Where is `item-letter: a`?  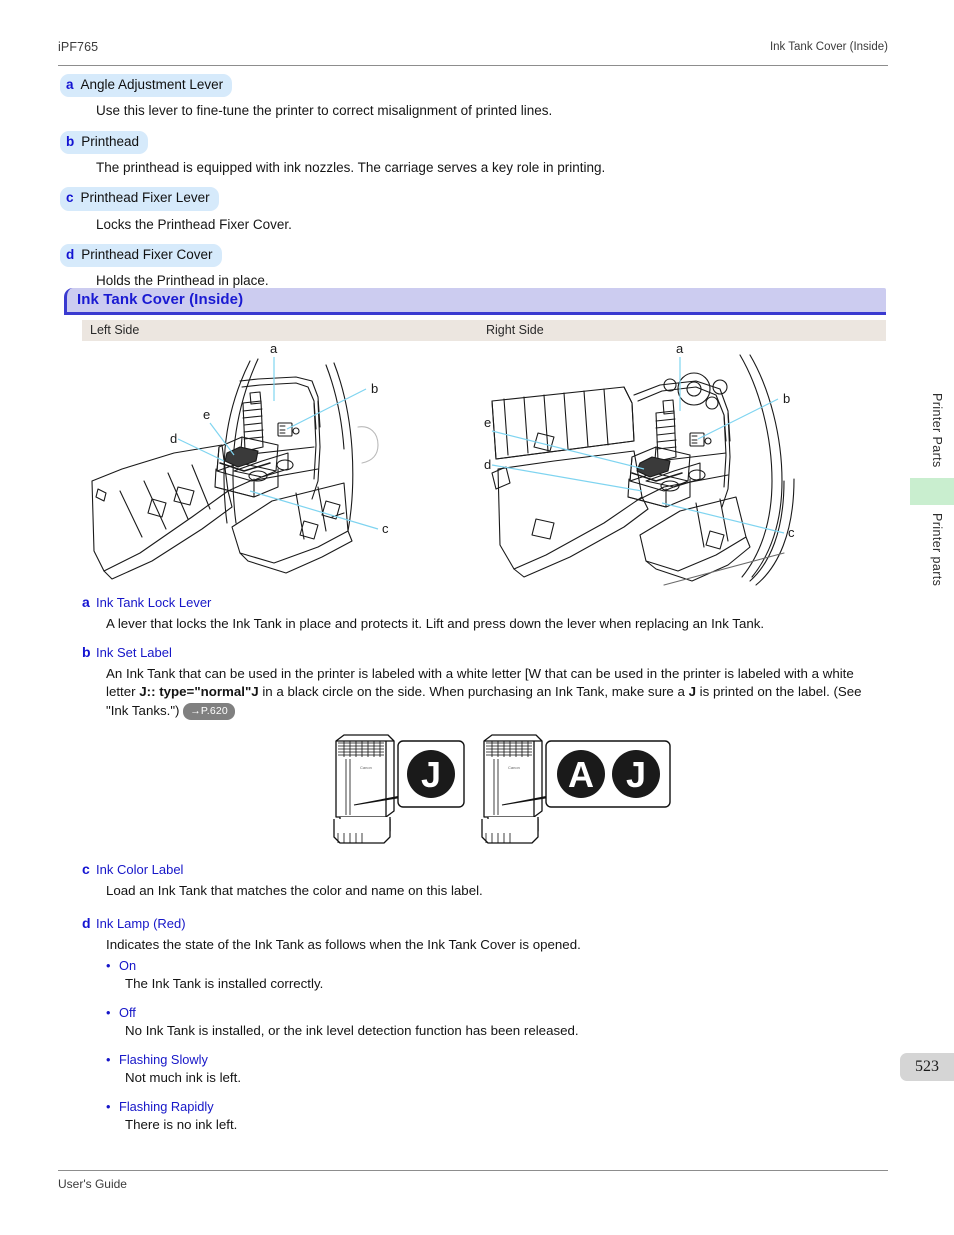 item-letter: a is located at coordinates (70, 84).